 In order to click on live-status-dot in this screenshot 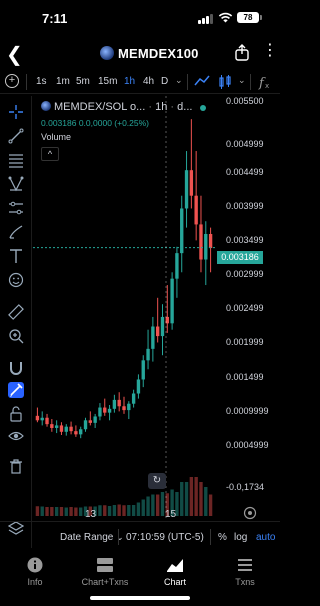, I will do `click(203, 108)`.